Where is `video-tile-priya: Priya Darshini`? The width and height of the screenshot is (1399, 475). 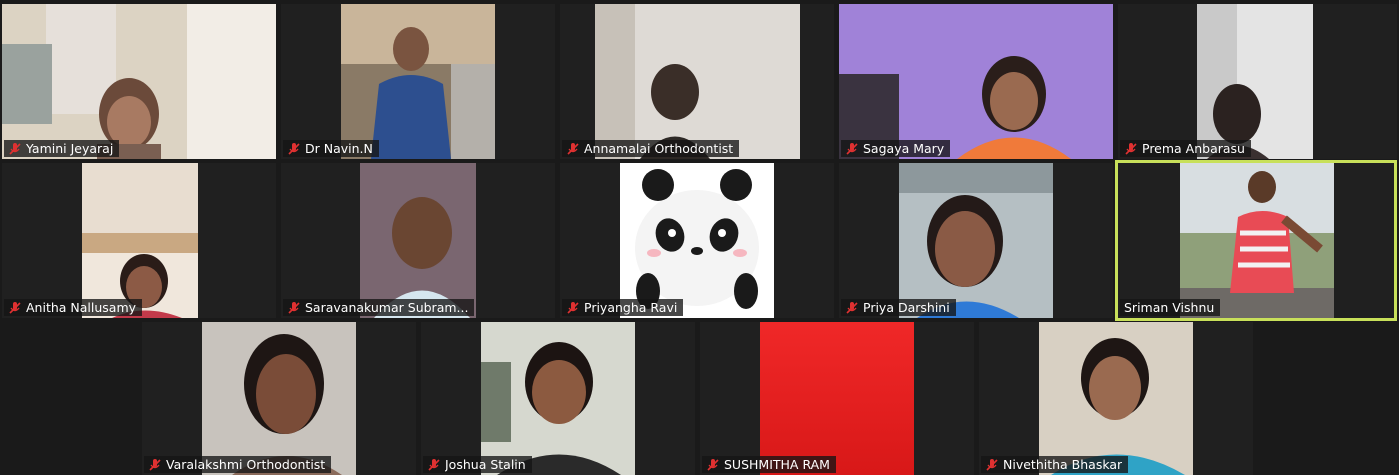 video-tile-priya: Priya Darshini is located at coordinates (976, 240).